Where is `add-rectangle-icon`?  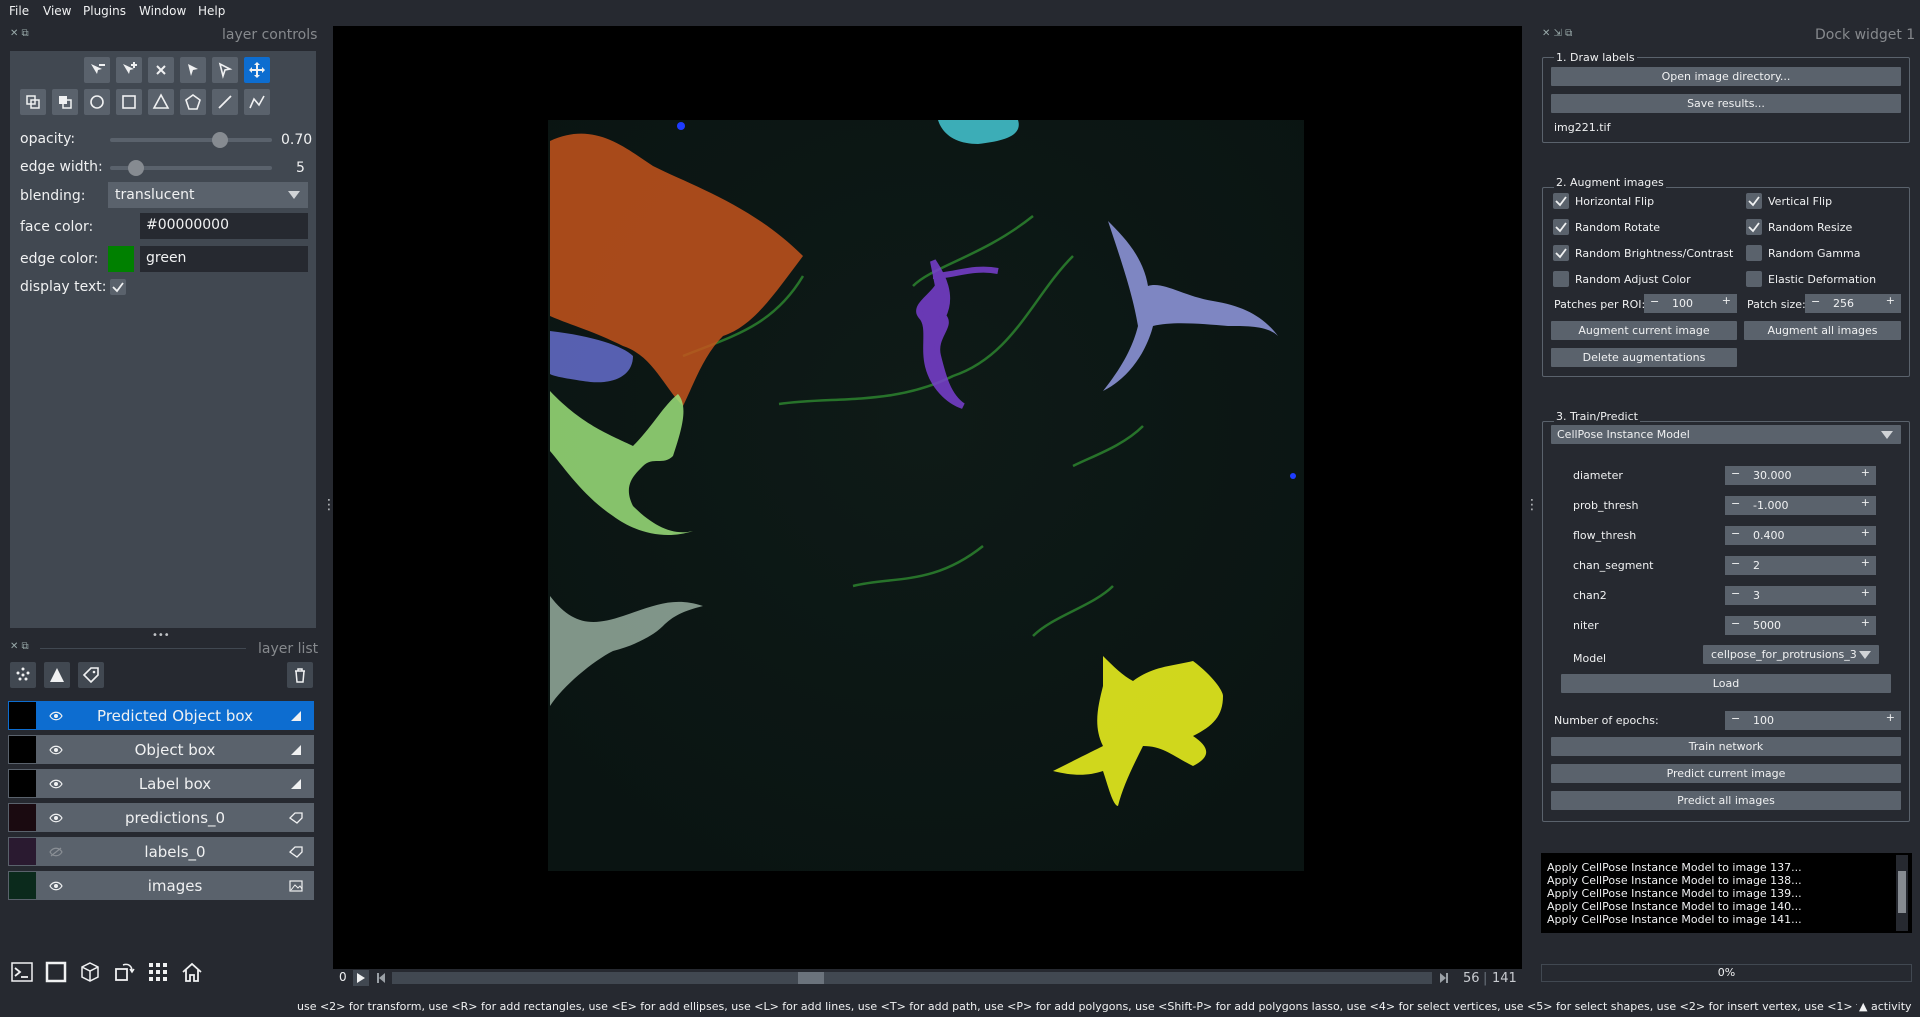 add-rectangle-icon is located at coordinates (129, 102).